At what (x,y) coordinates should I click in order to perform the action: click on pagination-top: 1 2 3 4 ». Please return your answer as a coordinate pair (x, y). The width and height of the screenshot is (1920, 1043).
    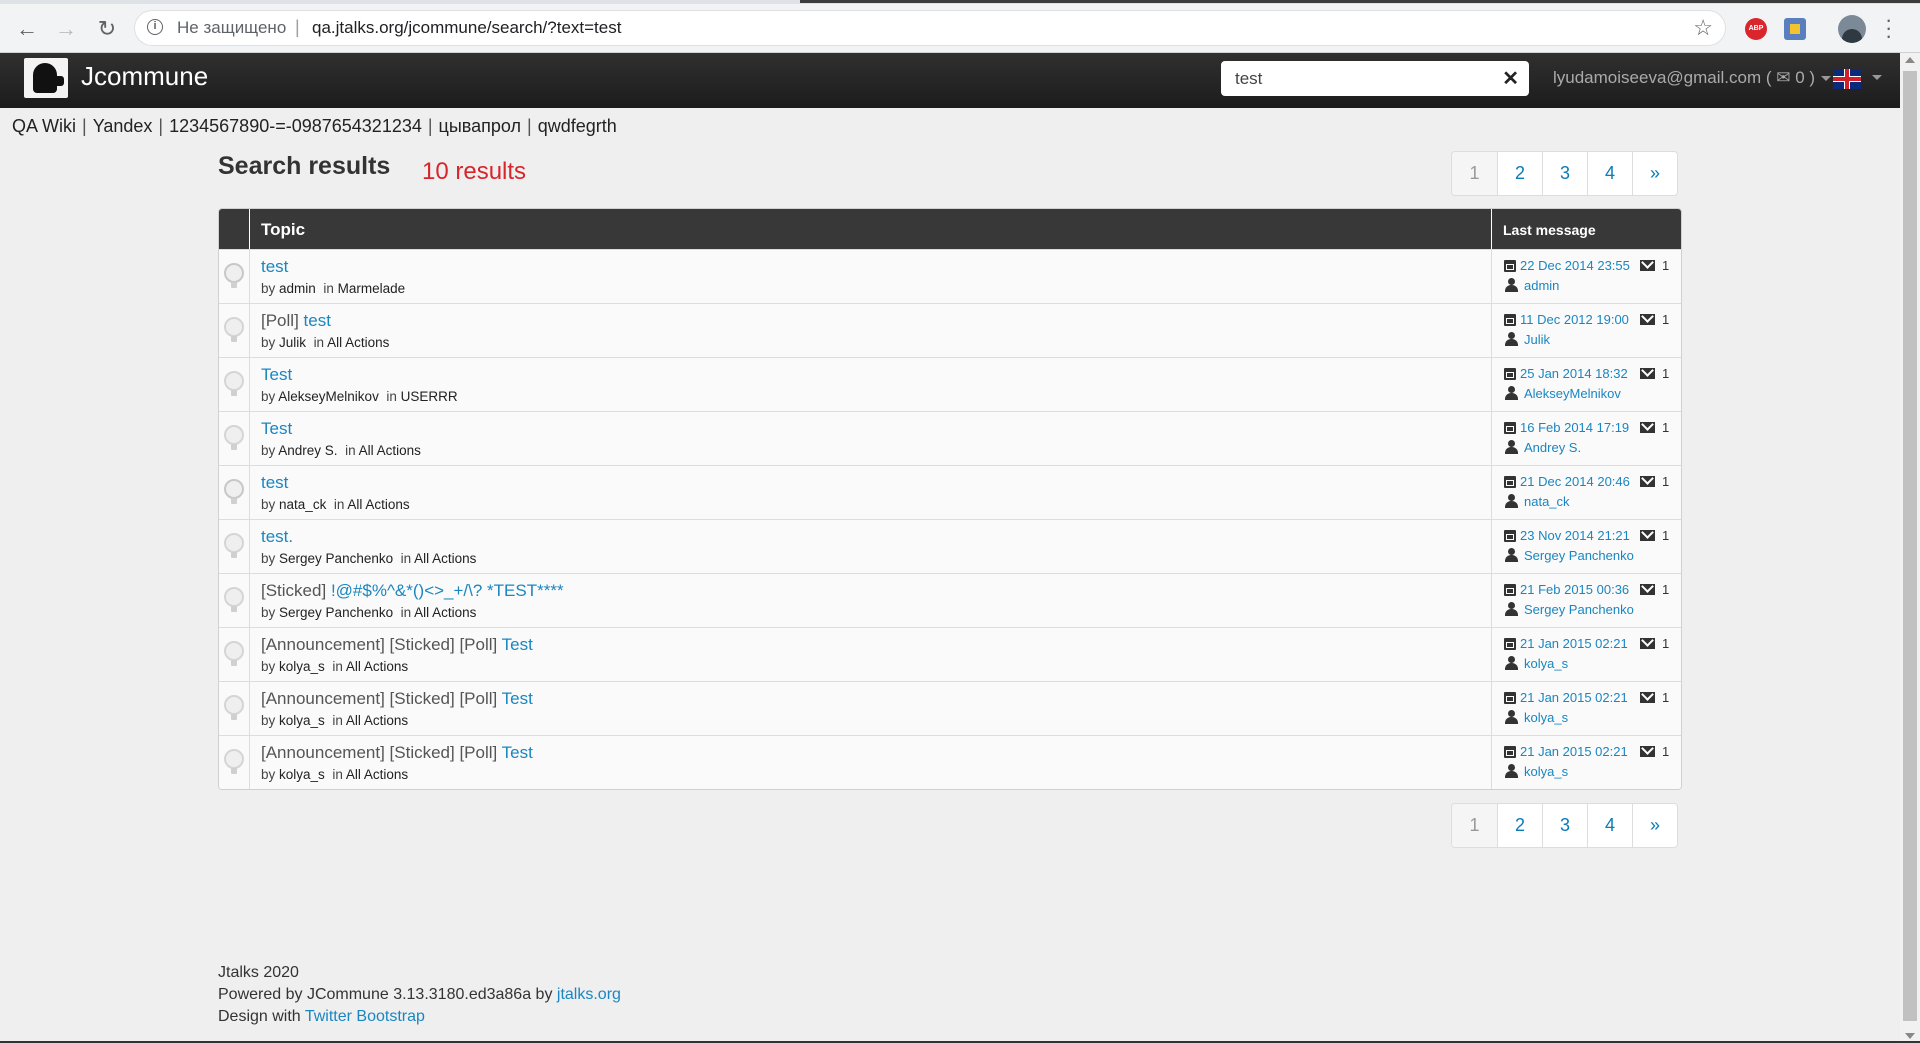
    Looking at the image, I should click on (1564, 173).